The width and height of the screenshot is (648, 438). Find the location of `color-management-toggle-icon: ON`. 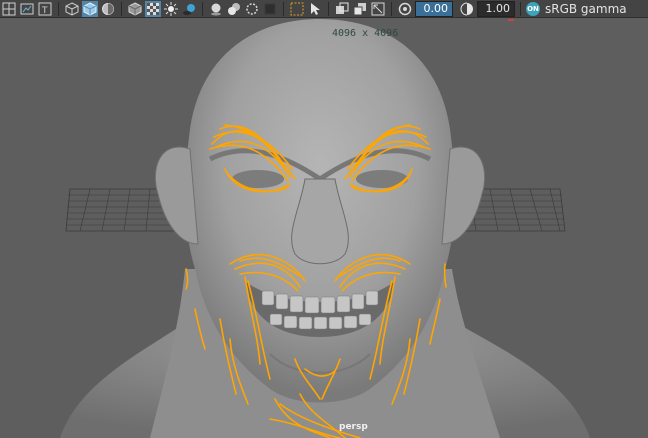

color-management-toggle-icon: ON is located at coordinates (533, 8).